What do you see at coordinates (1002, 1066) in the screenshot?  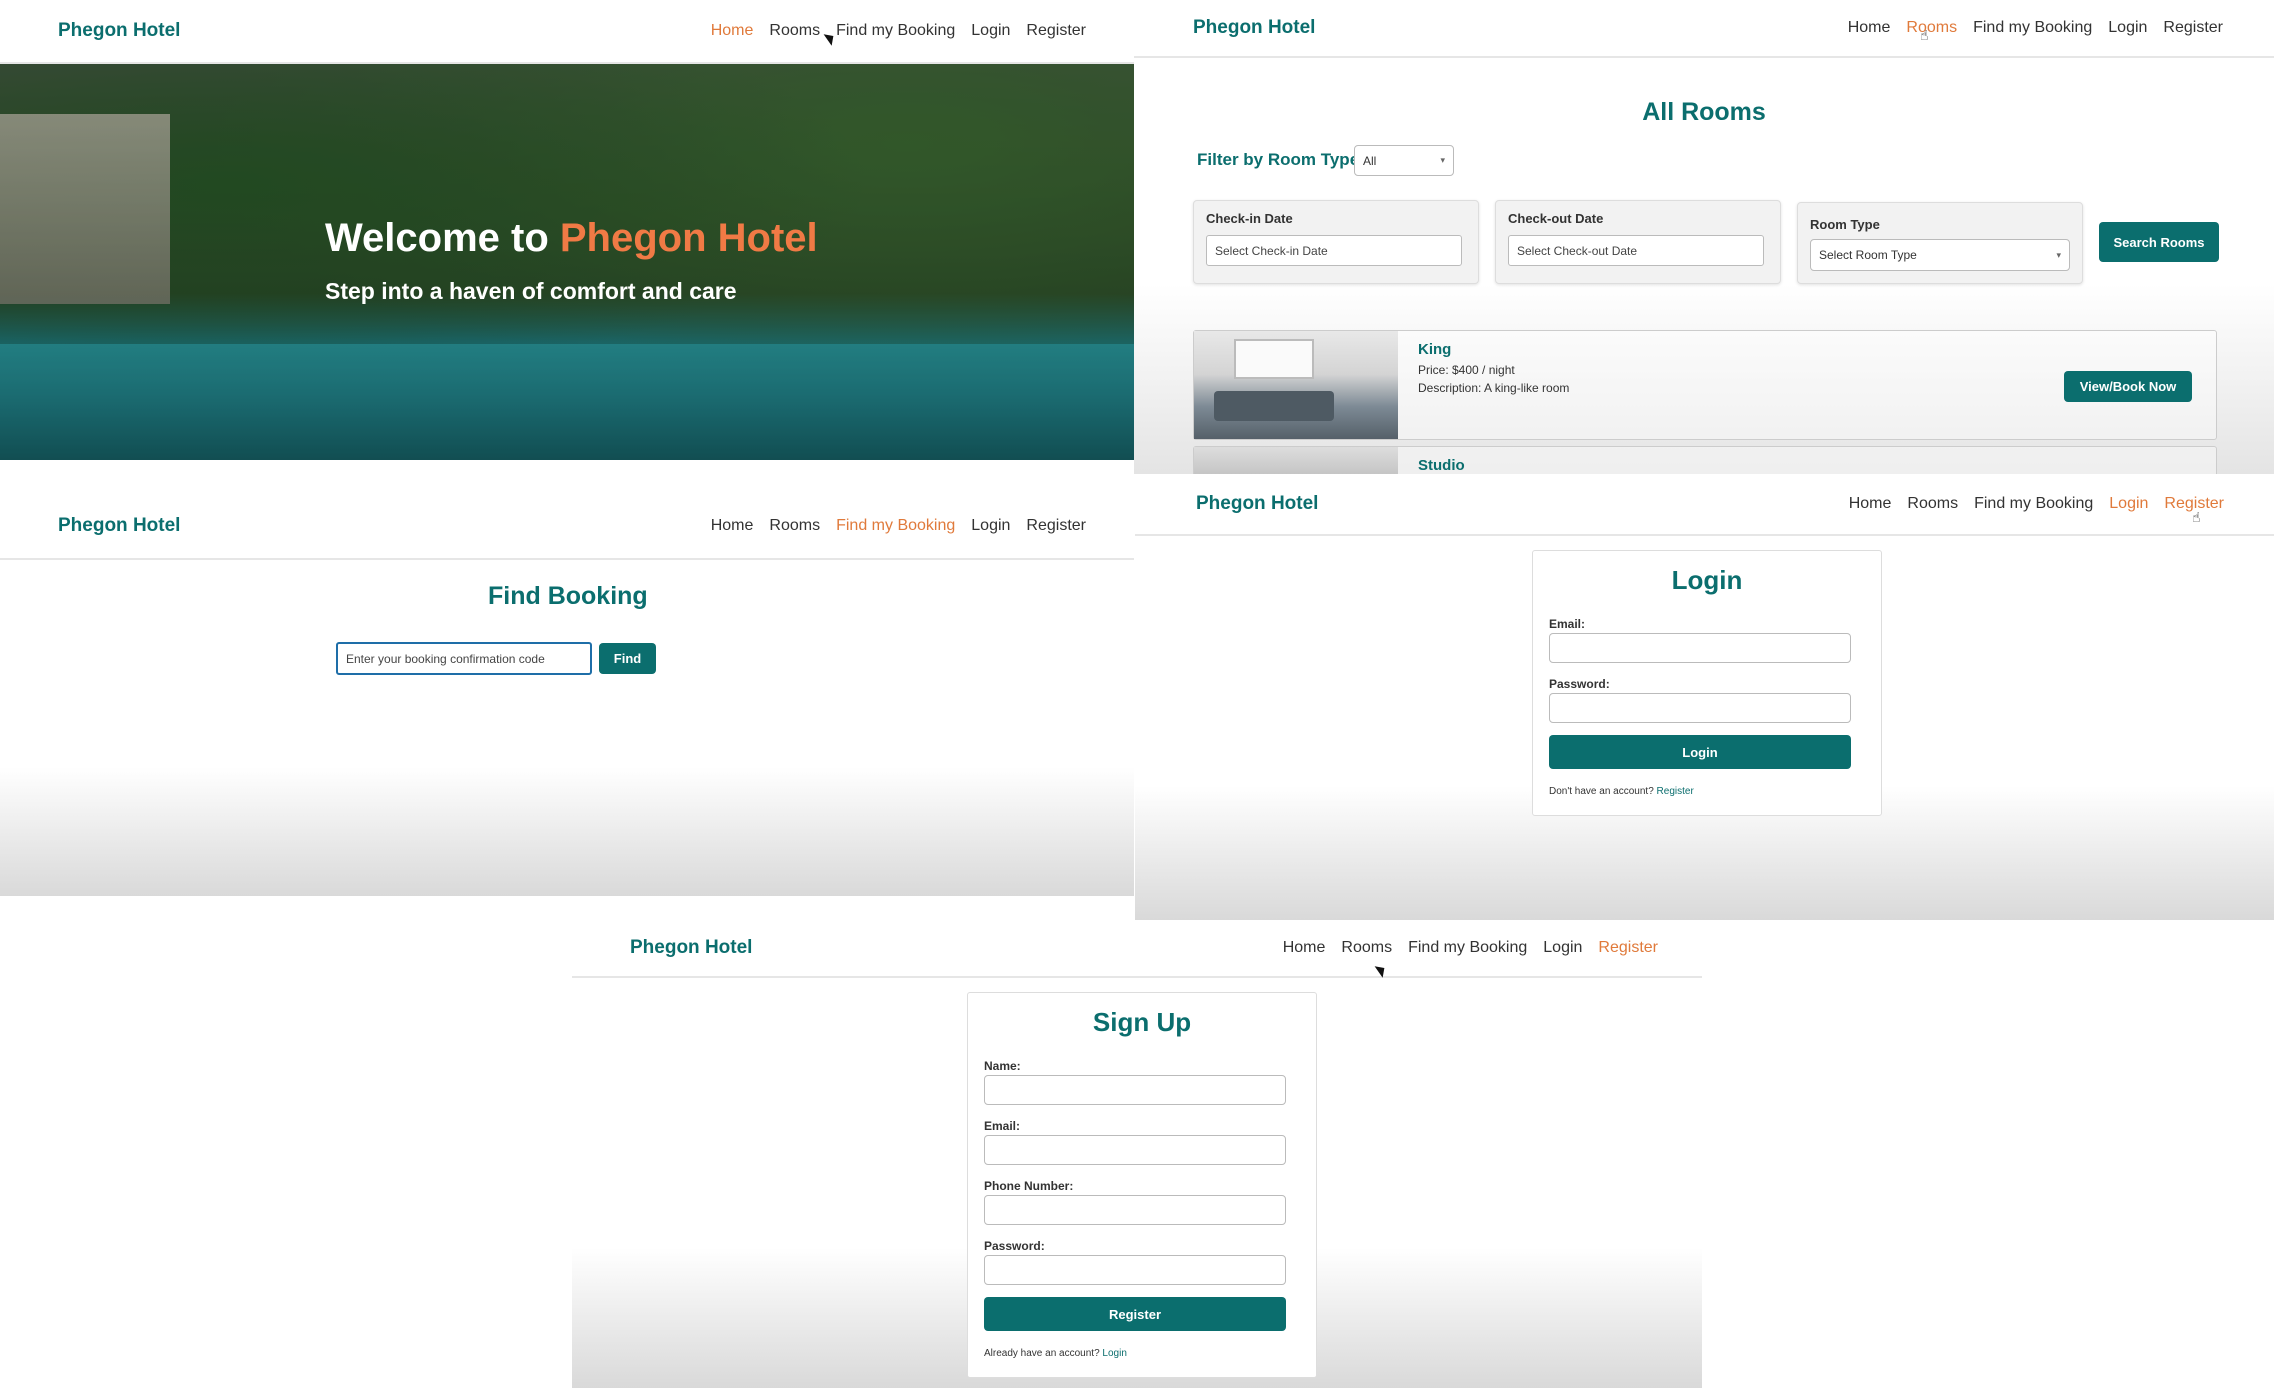 I see `name-label: Name:` at bounding box center [1002, 1066].